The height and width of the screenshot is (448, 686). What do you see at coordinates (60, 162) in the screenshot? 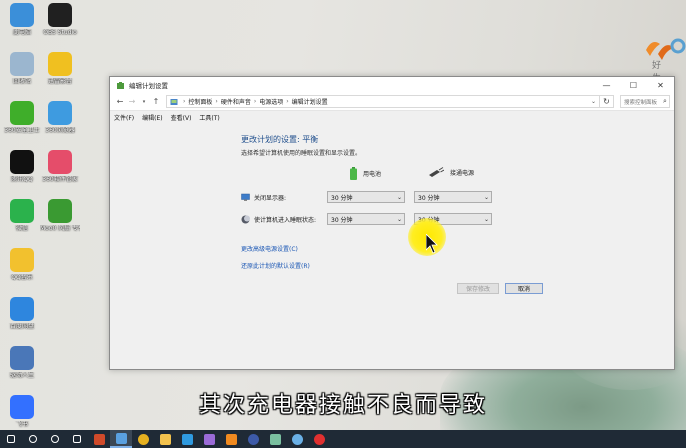
I see `360-software-icon` at bounding box center [60, 162].